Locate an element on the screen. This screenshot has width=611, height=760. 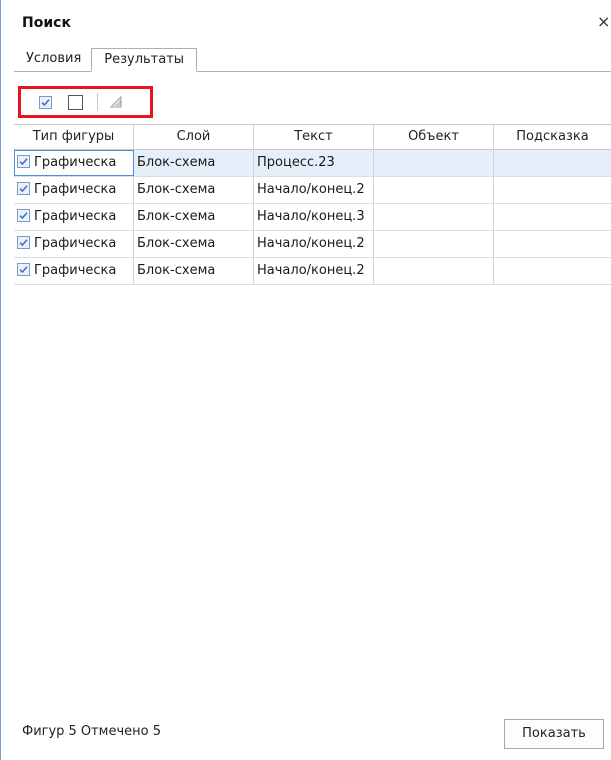
show-button: Показать is located at coordinates (554, 734).